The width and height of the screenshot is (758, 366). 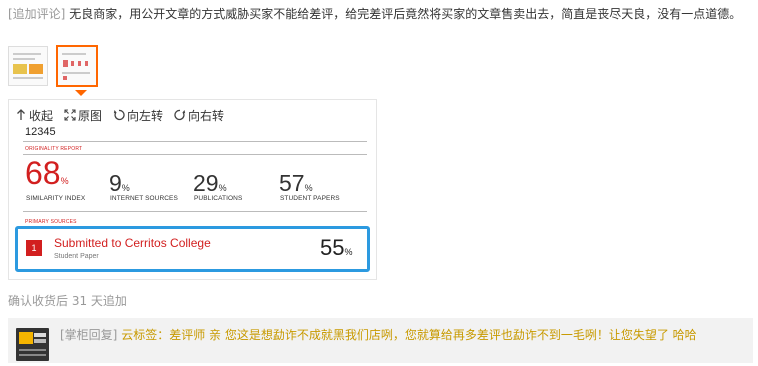 I want to click on thumbnail-2-selected, so click(x=77, y=66).